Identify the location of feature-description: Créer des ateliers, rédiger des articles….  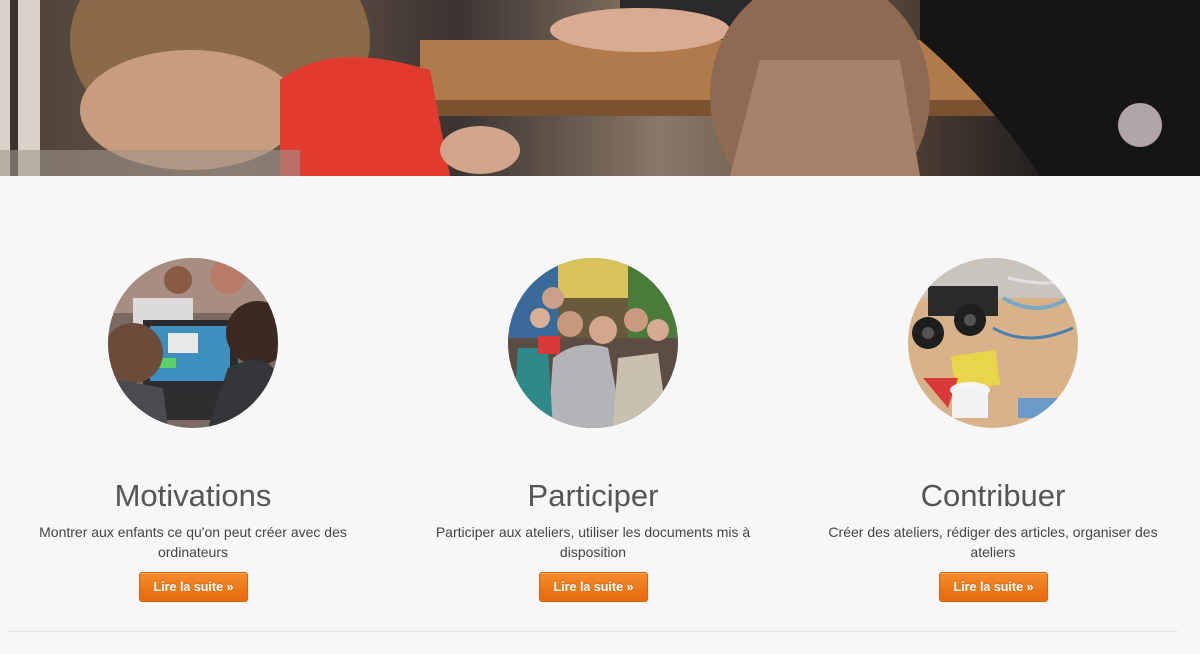
(993, 542).